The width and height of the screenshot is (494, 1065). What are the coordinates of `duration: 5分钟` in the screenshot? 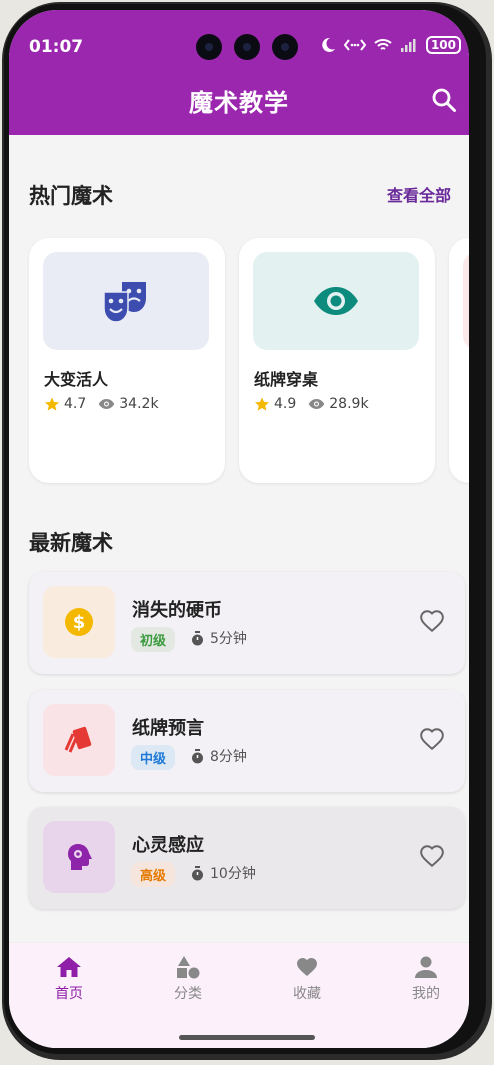 It's located at (219, 638).